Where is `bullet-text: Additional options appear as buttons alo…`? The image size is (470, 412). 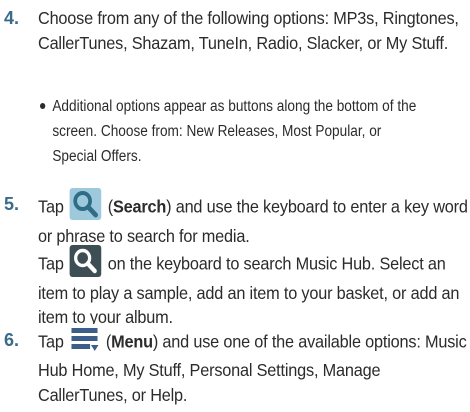 bullet-text: Additional options appear as buttons alo… is located at coordinates (234, 131).